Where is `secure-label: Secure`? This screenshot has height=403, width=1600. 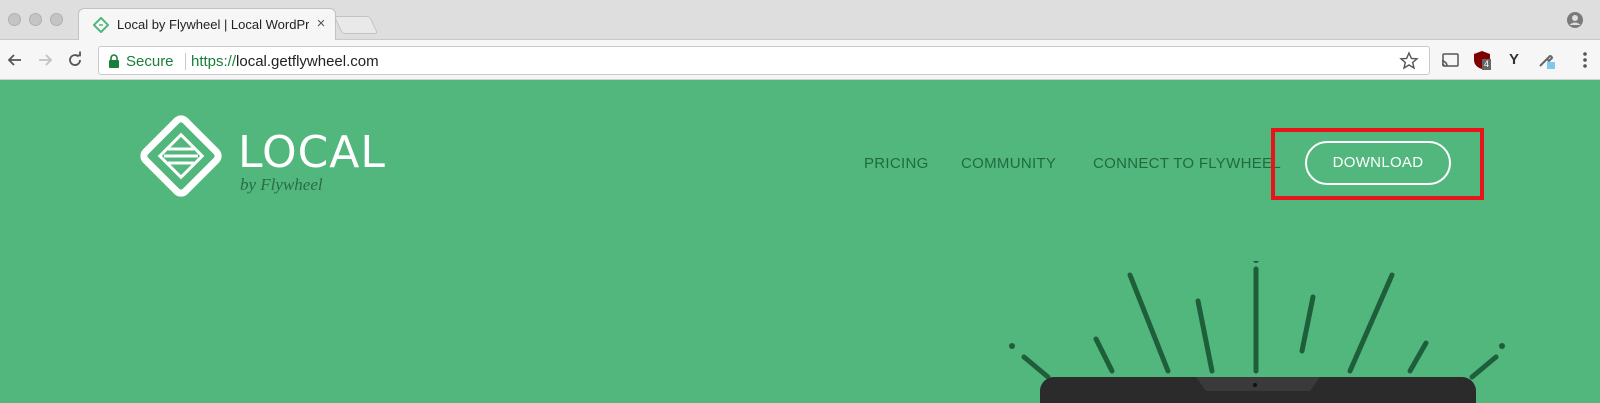 secure-label: Secure is located at coordinates (150, 61).